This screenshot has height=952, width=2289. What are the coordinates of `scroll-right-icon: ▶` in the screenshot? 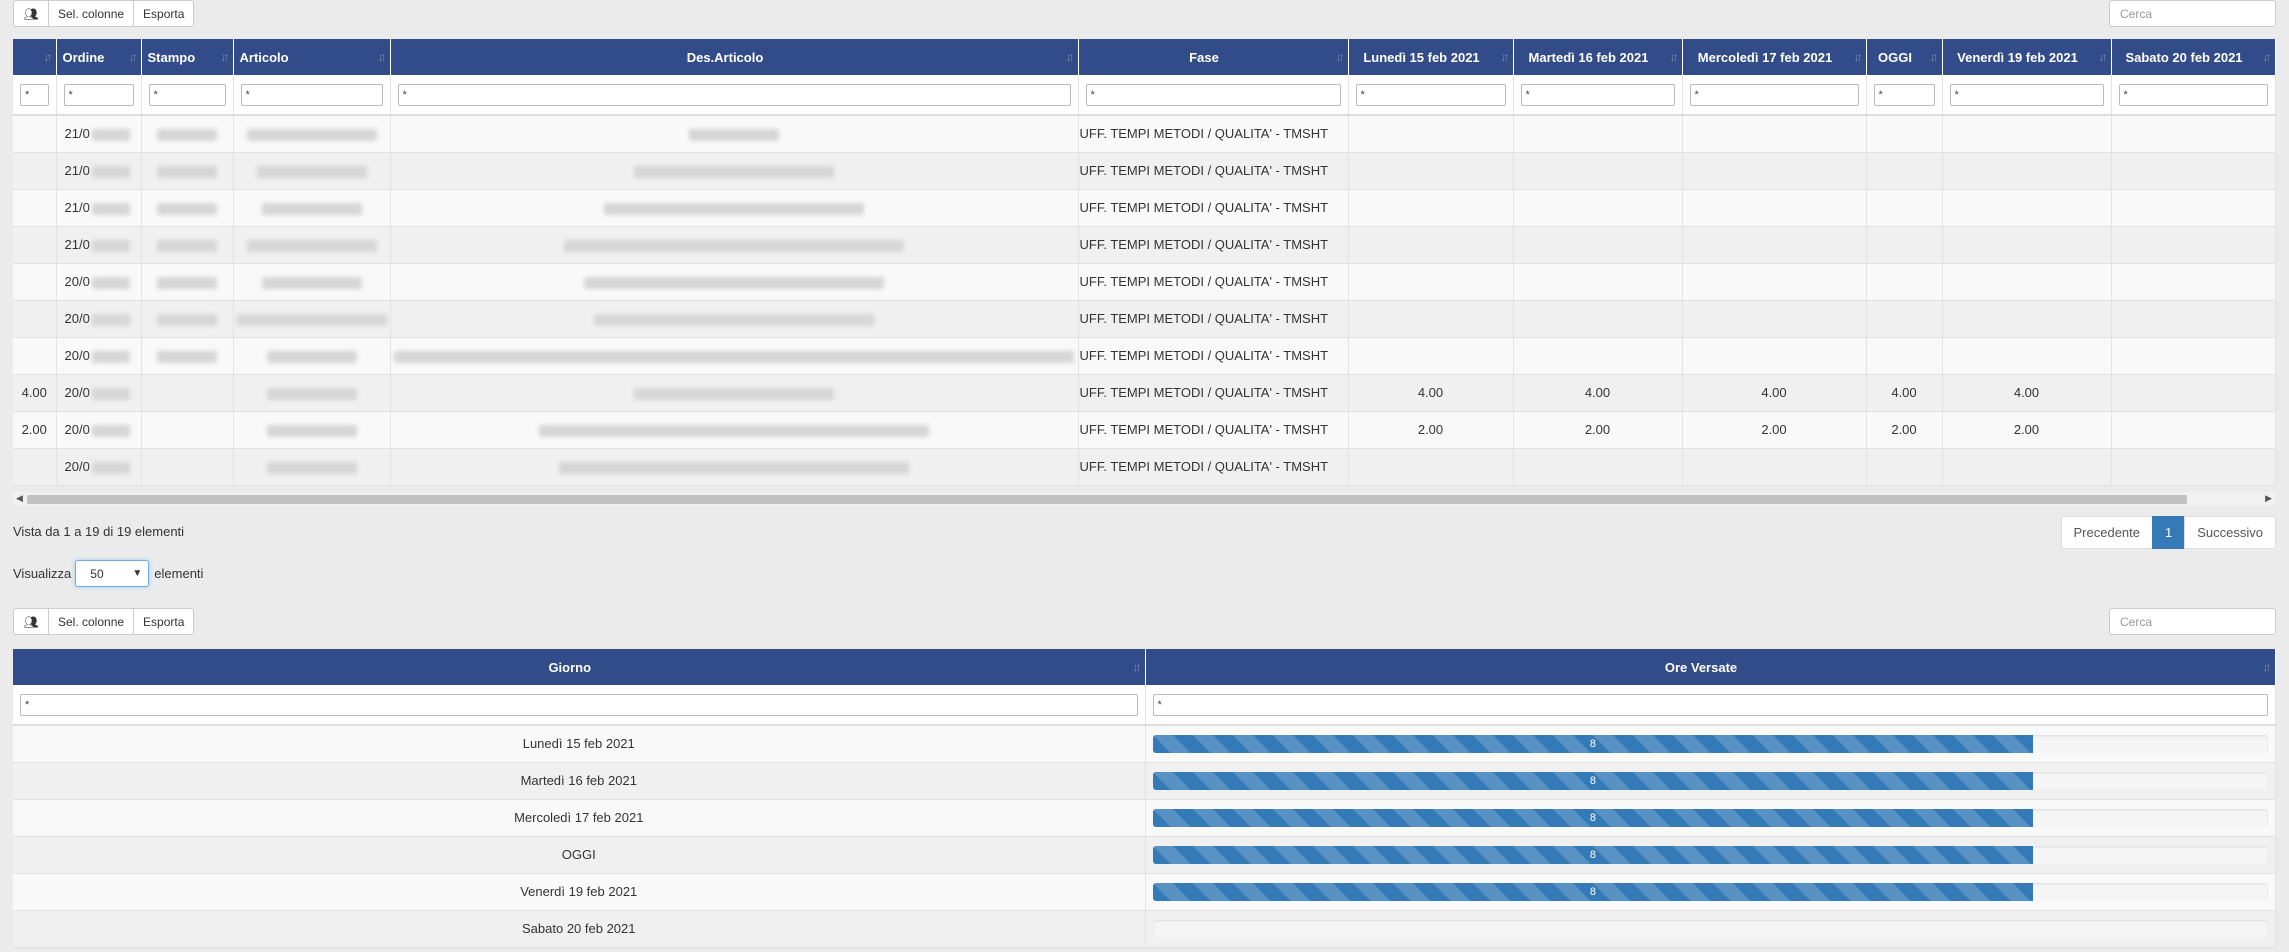 It's located at (2268, 498).